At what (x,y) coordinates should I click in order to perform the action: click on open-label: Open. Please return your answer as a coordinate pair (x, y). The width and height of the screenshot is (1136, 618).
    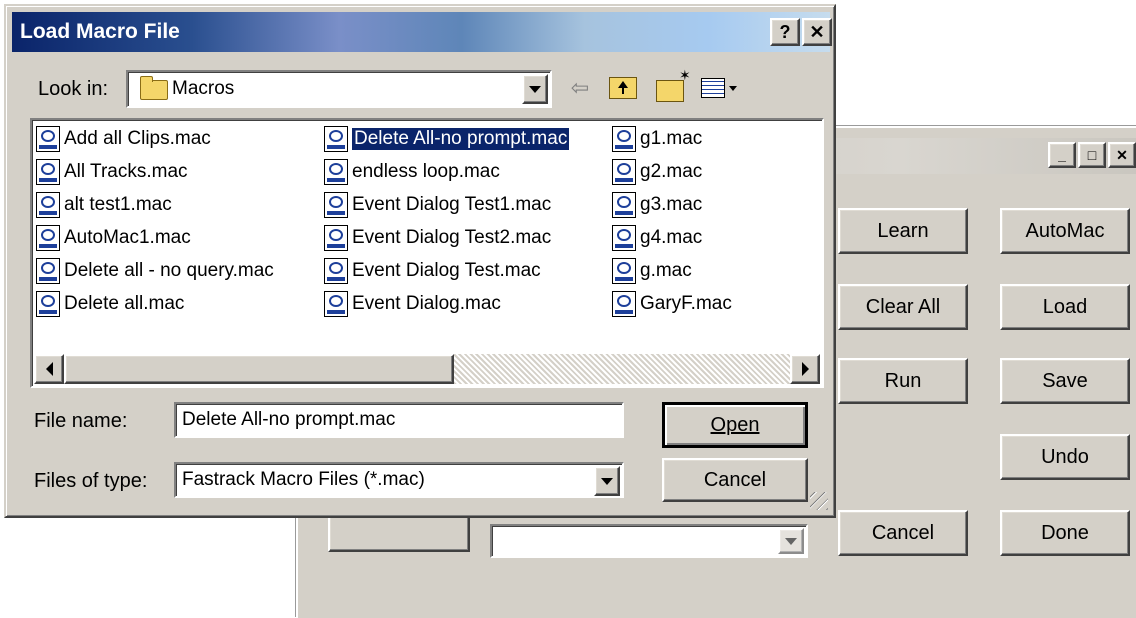
    Looking at the image, I should click on (735, 424).